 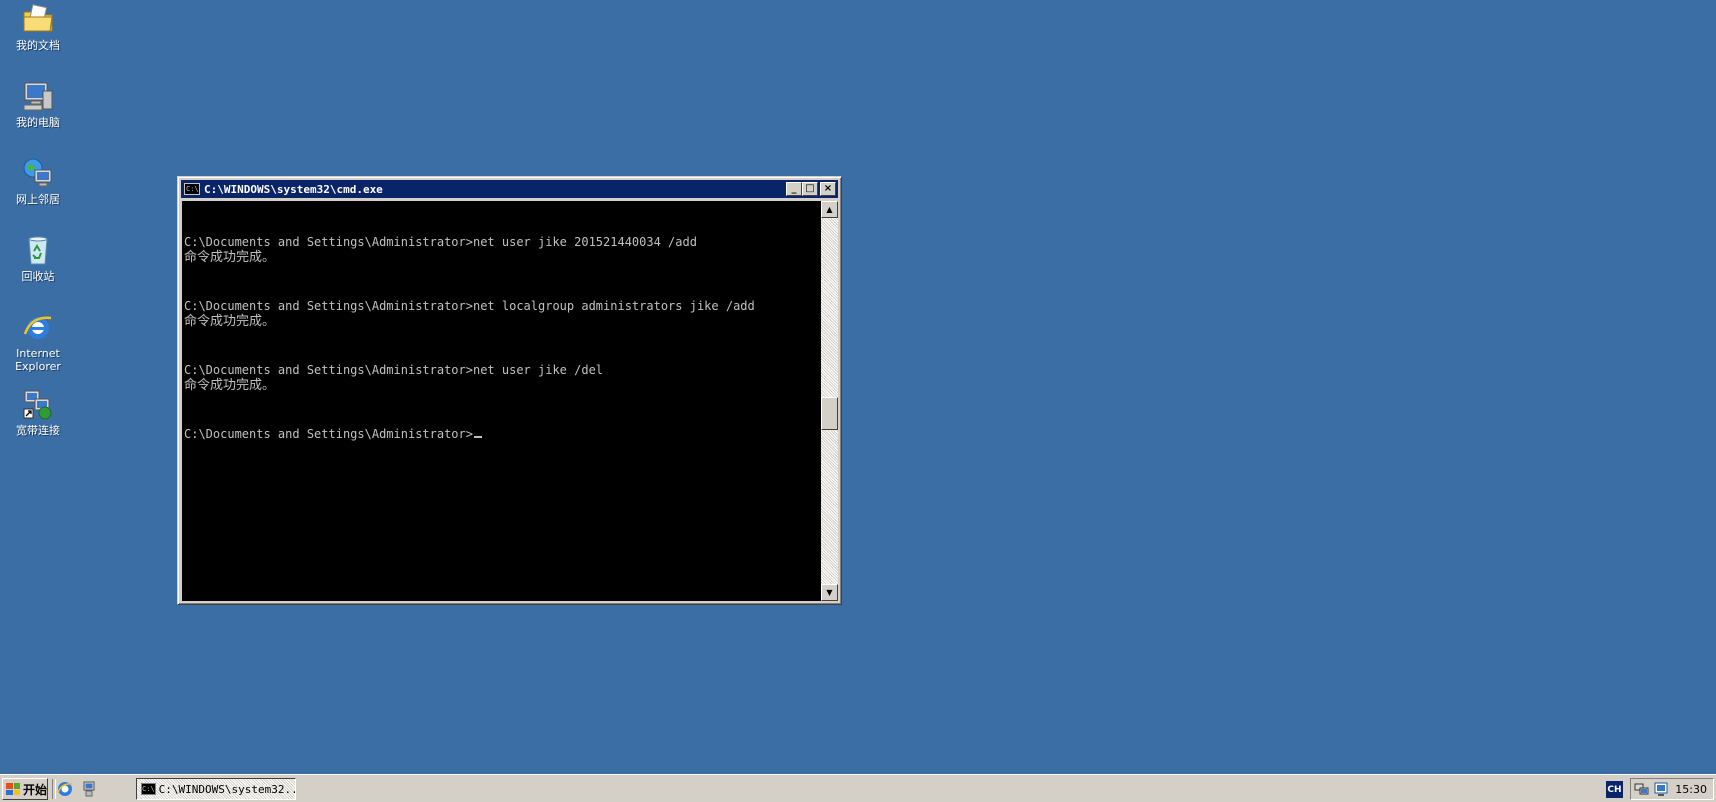 I want to click on window-titlebar: C:\ C:\WINDOWS\system32\cmd.exe _ □ ×, so click(x=509, y=189).